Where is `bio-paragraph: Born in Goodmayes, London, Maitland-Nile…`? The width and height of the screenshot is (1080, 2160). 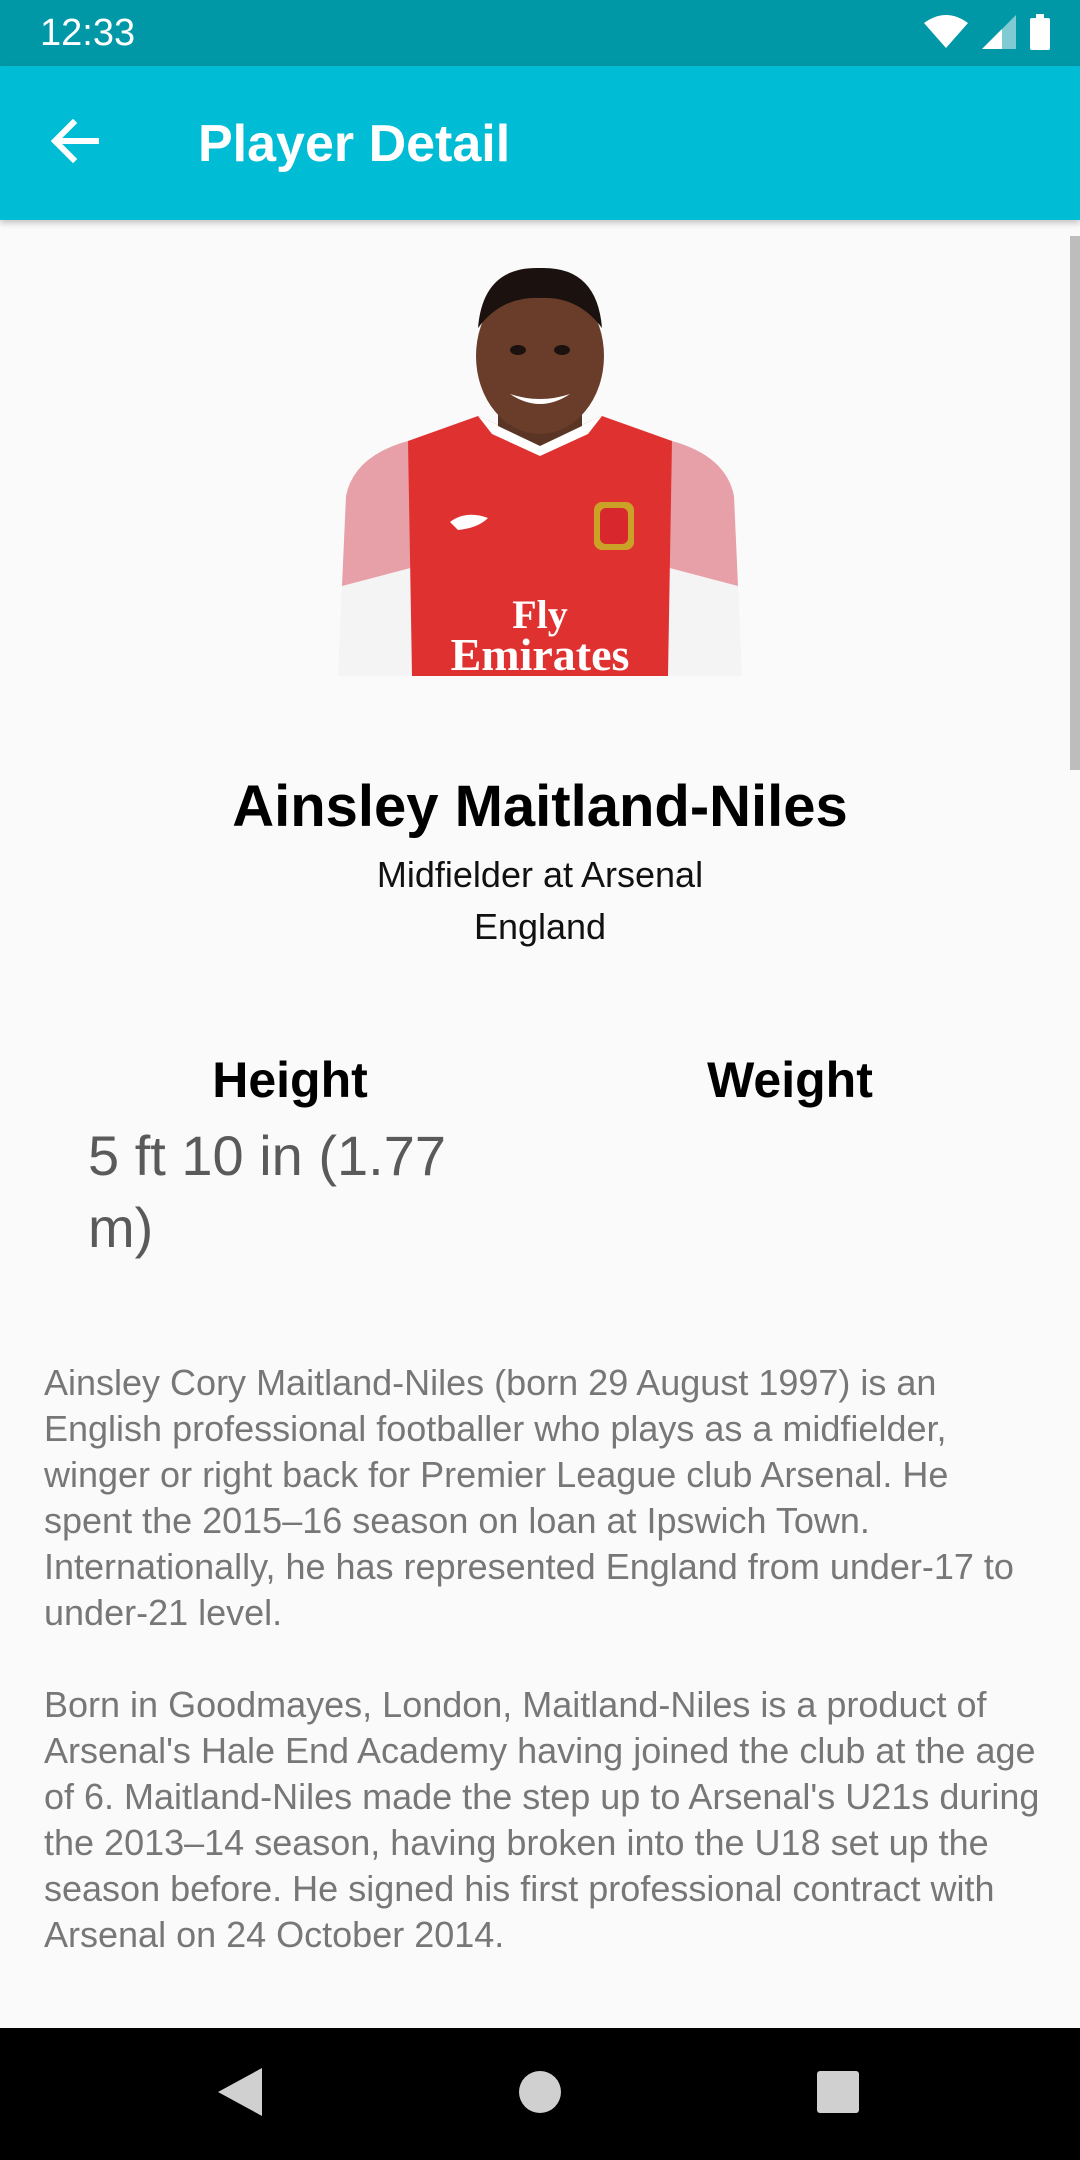
bio-paragraph: Born in Goodmayes, London, Maitland-Nile… is located at coordinates (542, 1819).